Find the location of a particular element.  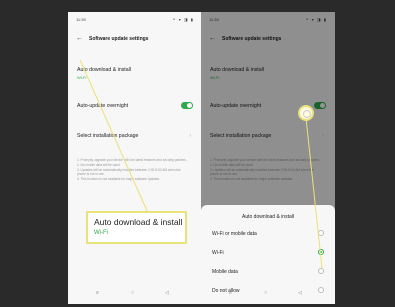

zoomed-callout: Auto download & install Wi-Fi is located at coordinates (136, 227).